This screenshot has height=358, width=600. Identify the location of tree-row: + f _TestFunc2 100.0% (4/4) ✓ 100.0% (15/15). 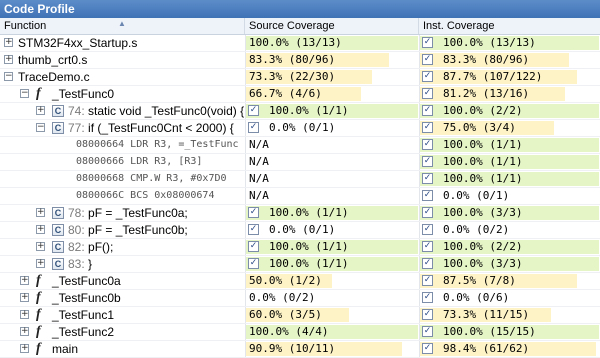
(300, 332).